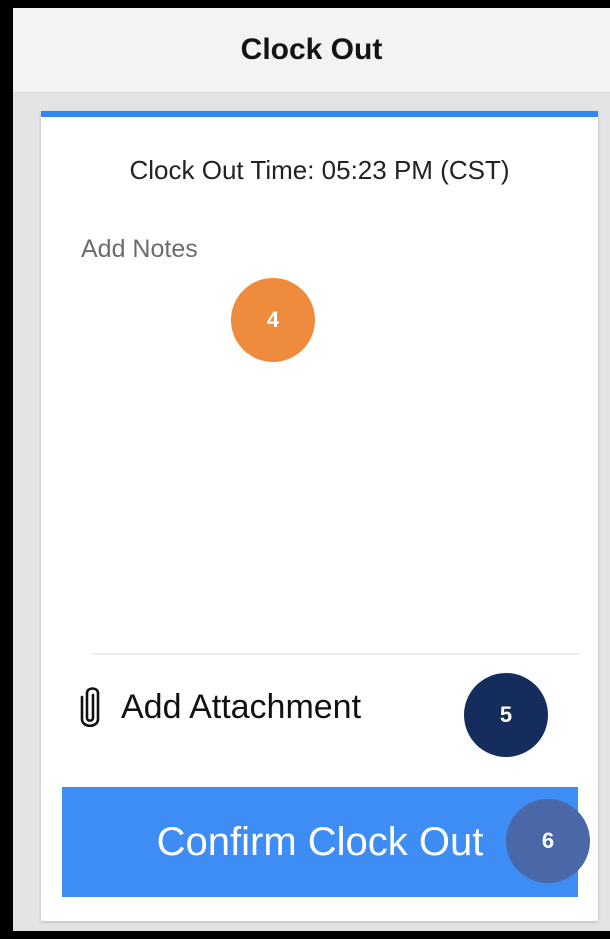 The width and height of the screenshot is (610, 939). Describe the element at coordinates (241, 706) in the screenshot. I see `add-attachment-label: Add Attachment` at that location.